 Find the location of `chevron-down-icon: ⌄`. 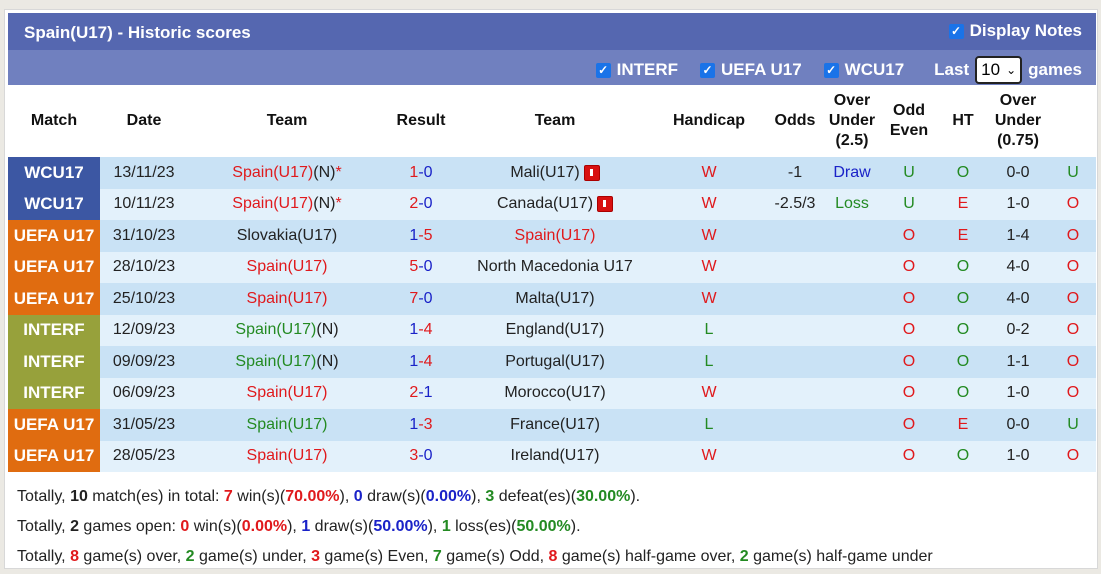

chevron-down-icon: ⌄ is located at coordinates (1011, 70).